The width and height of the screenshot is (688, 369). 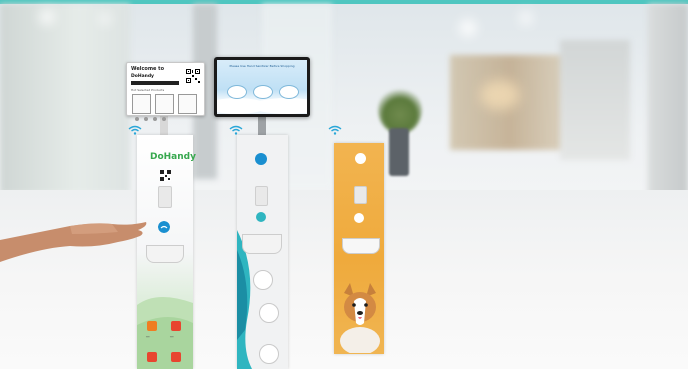 What do you see at coordinates (142, 76) in the screenshot?
I see `welcome-brand: DoHandy` at bounding box center [142, 76].